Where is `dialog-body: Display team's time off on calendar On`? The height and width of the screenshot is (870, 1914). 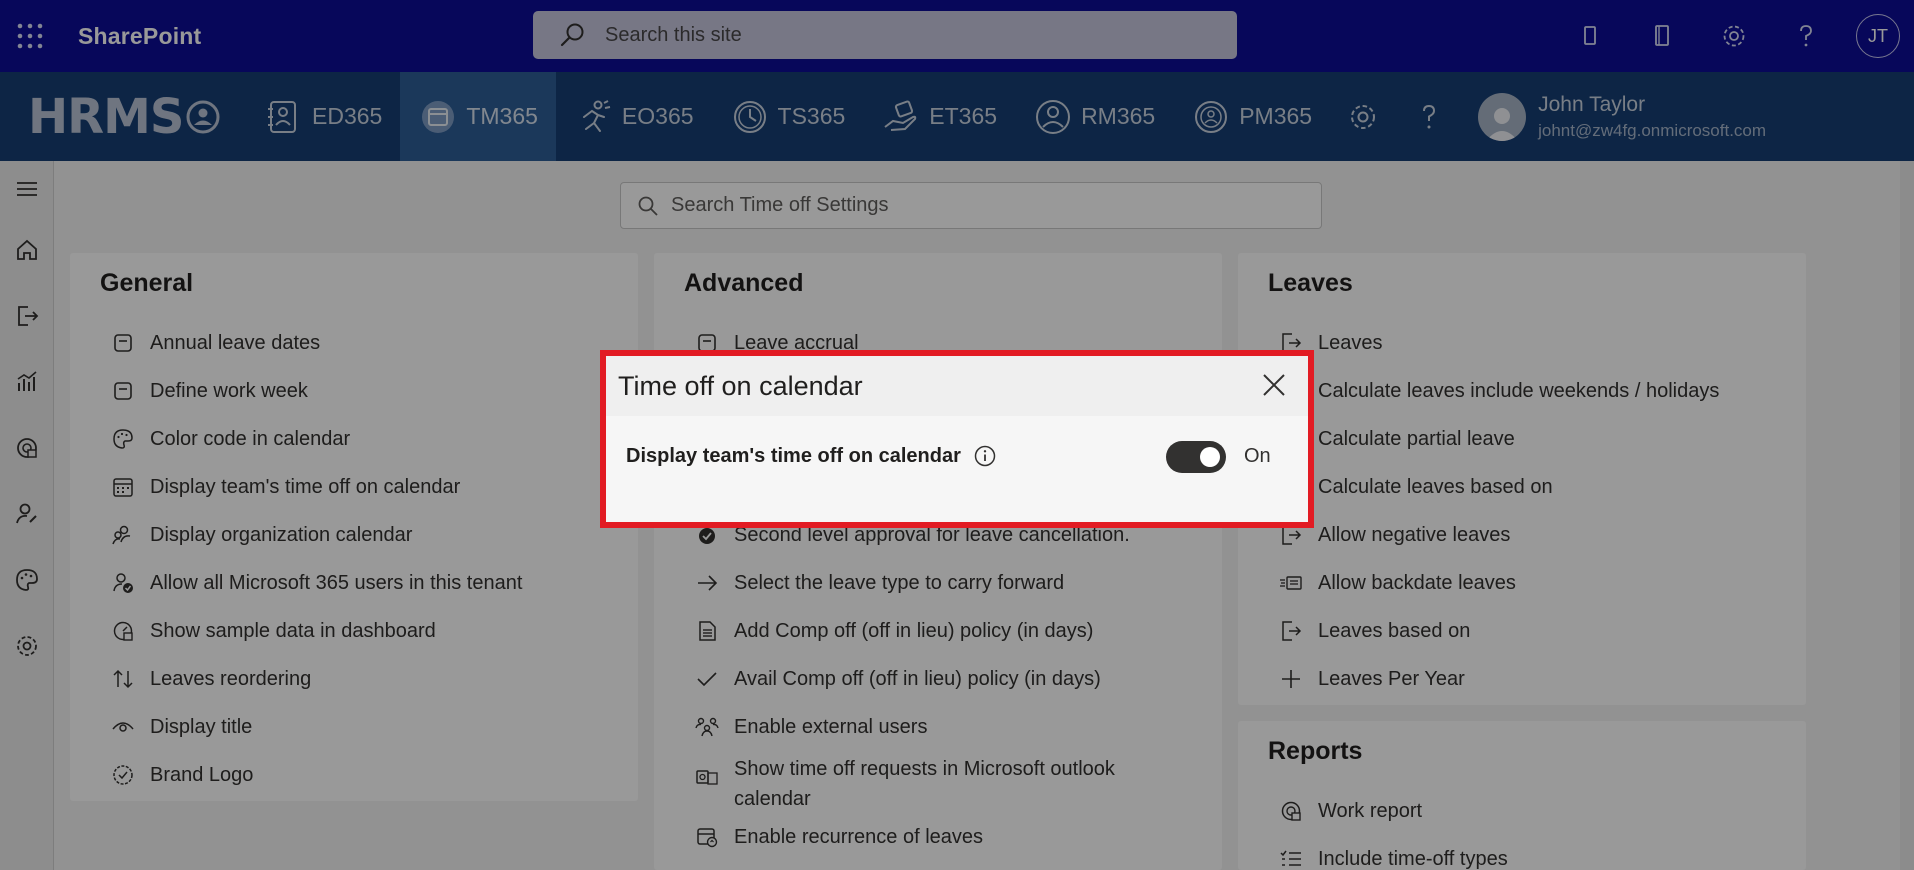 dialog-body: Display team's time off on calendar On is located at coordinates (957, 469).